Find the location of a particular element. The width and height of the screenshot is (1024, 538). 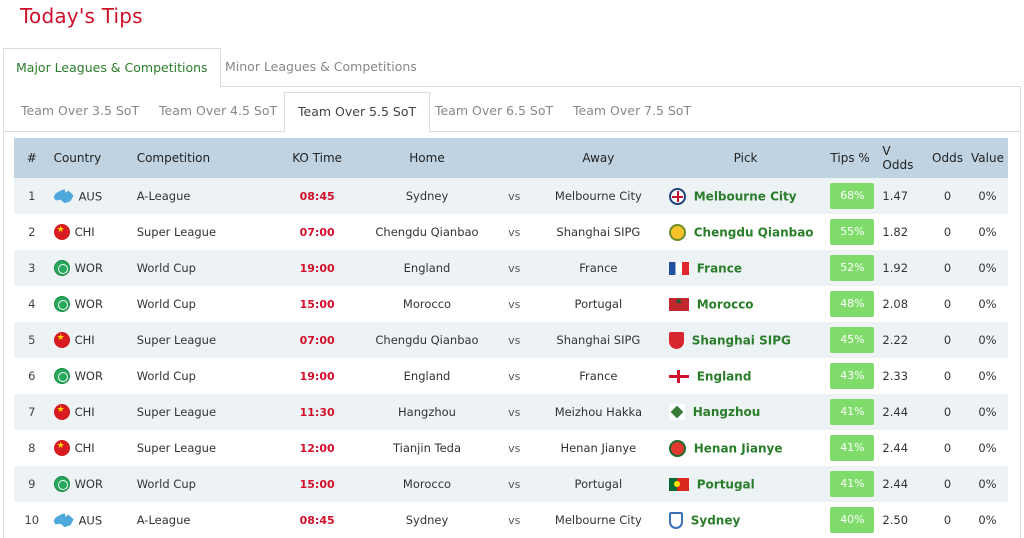

tips-pct-badge: 41% is located at coordinates (852, 484).